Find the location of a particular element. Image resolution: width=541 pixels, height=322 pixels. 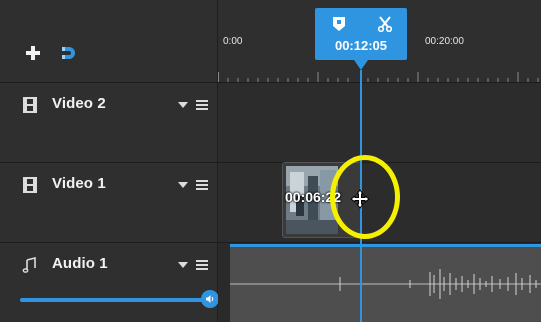

audio-waveform is located at coordinates (385, 284).